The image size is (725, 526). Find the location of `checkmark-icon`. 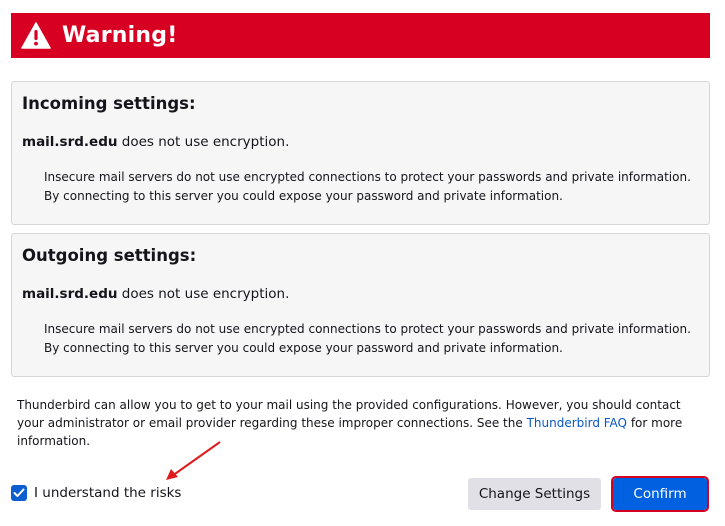

checkmark-icon is located at coordinates (19, 492).